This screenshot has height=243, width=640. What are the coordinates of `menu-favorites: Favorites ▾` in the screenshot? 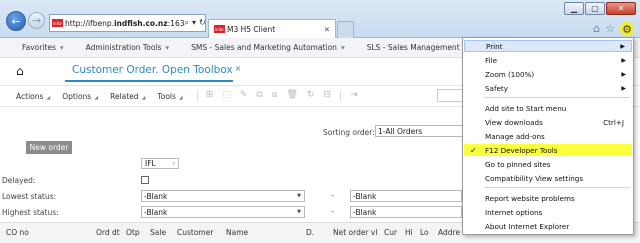 It's located at (43, 47).